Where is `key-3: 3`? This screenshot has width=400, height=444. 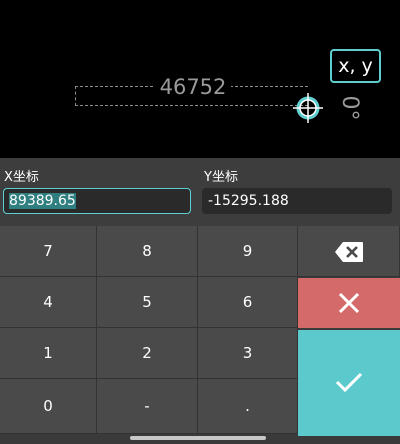
key-3: 3 is located at coordinates (248, 353).